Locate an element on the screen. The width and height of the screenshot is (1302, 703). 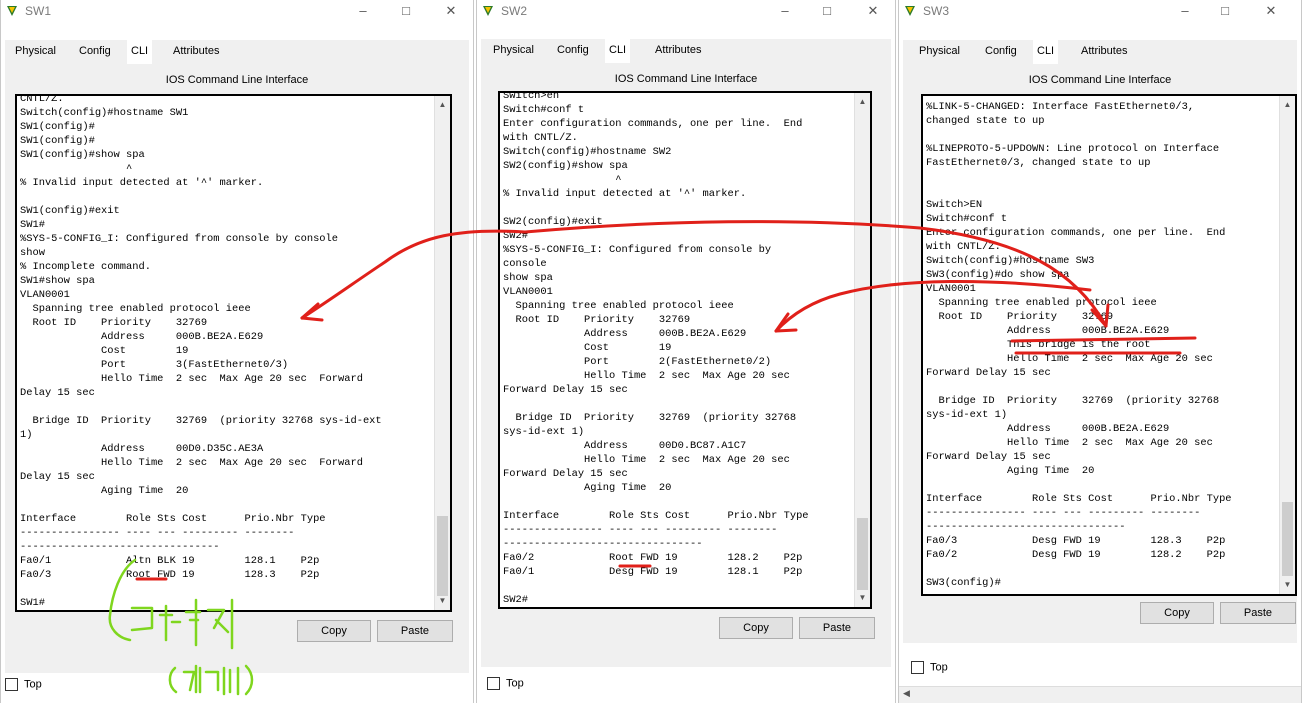
window-title: SW1 is located at coordinates (38, 11).